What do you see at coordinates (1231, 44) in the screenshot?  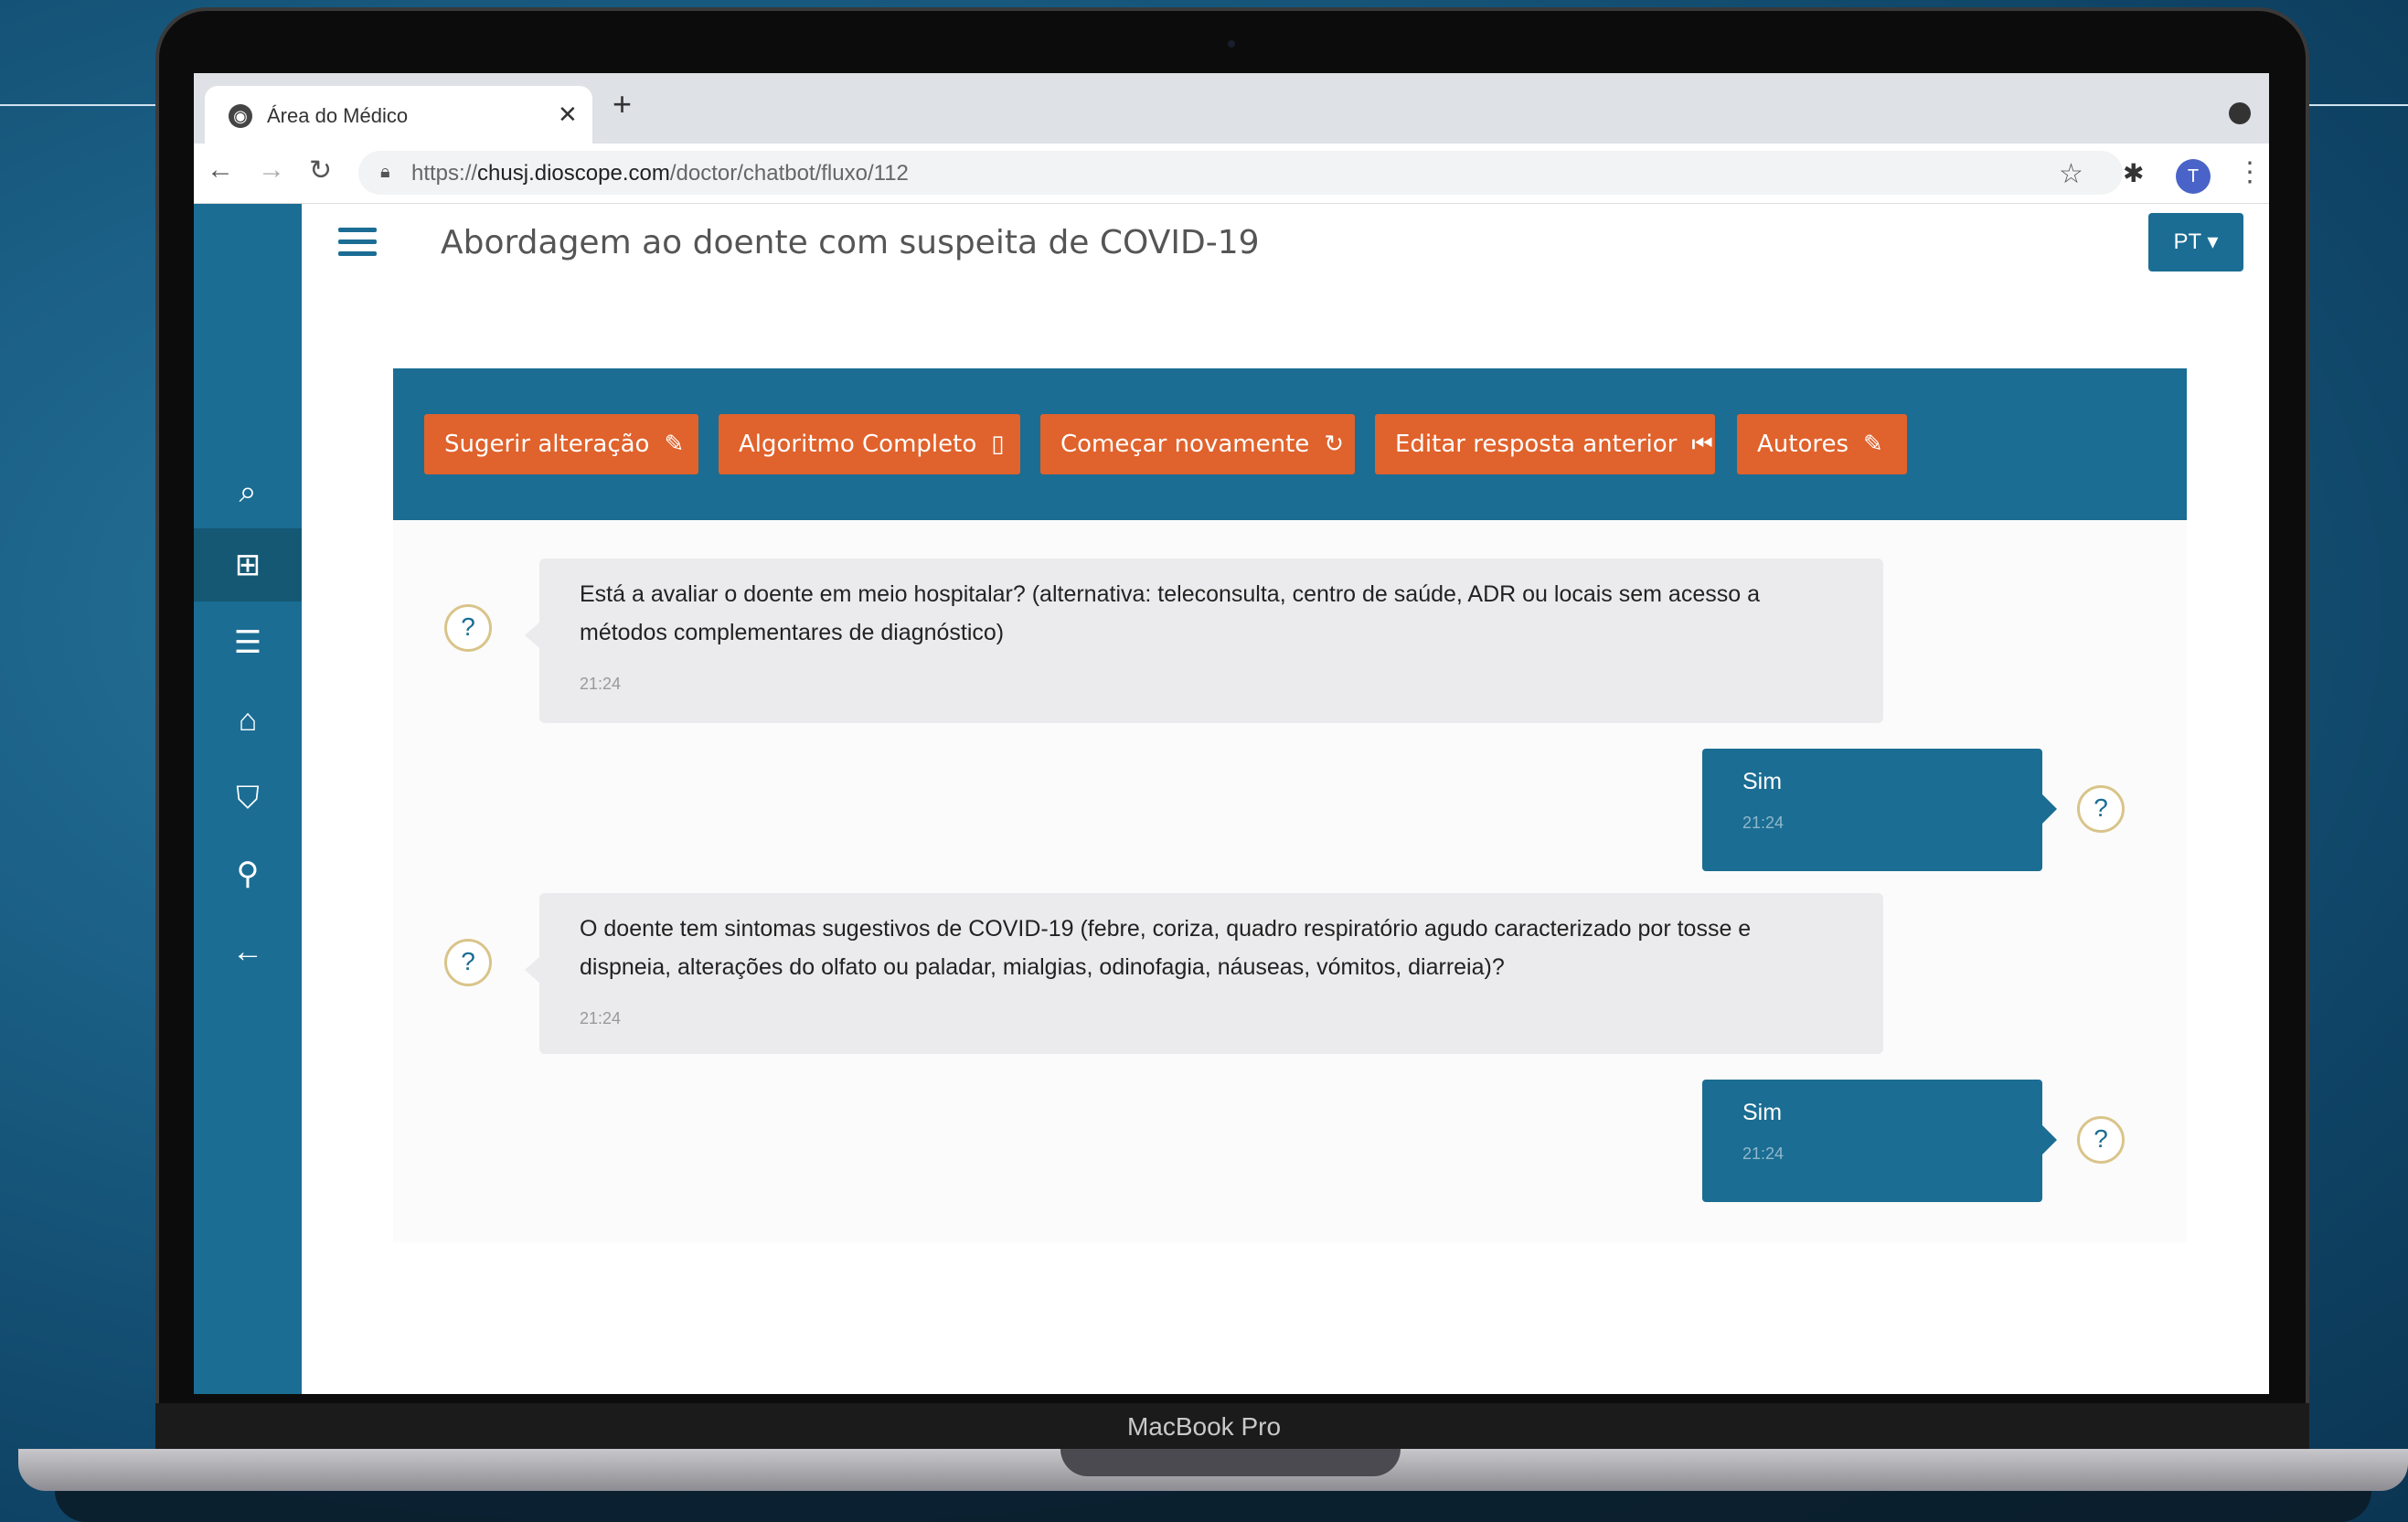 I see `webcam` at bounding box center [1231, 44].